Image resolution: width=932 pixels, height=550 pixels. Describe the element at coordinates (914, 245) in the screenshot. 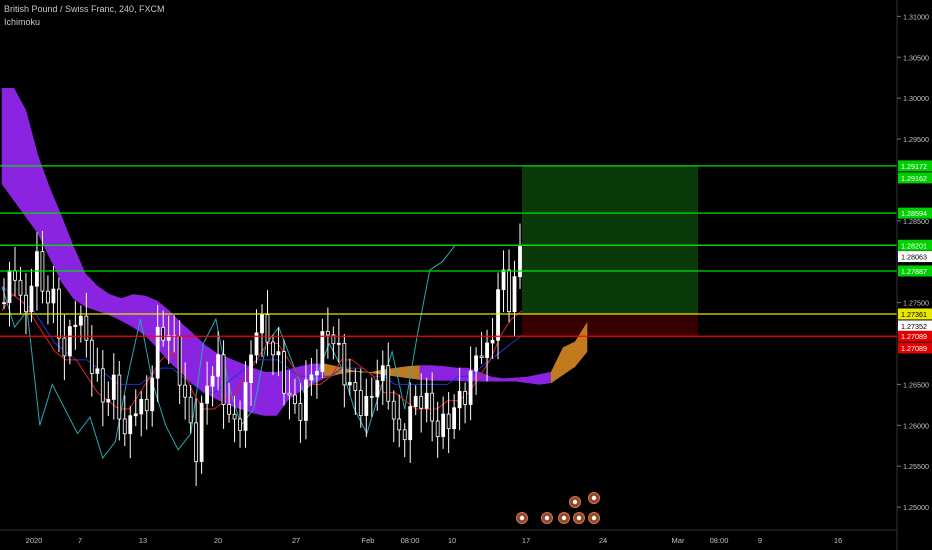

I see `price-label: 1.28201` at that location.